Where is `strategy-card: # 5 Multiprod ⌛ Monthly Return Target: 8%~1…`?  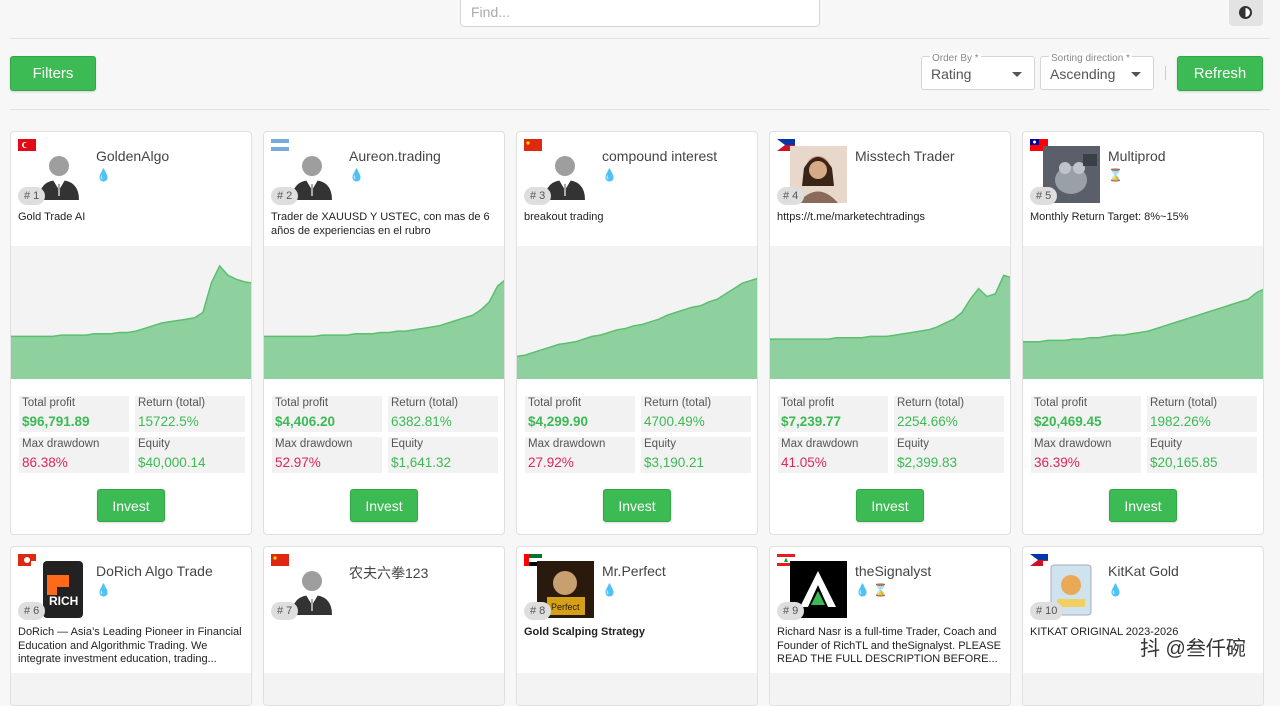
strategy-card: # 5 Multiprod ⌛ Monthly Return Target: 8%~1… is located at coordinates (1143, 333).